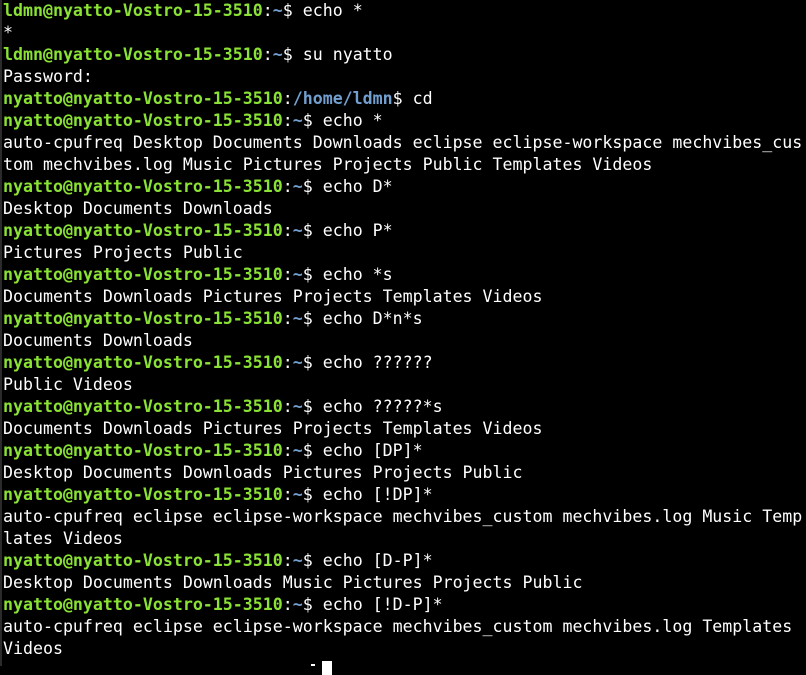  I want to click on command-text: echo [D-P]*, so click(372, 560).